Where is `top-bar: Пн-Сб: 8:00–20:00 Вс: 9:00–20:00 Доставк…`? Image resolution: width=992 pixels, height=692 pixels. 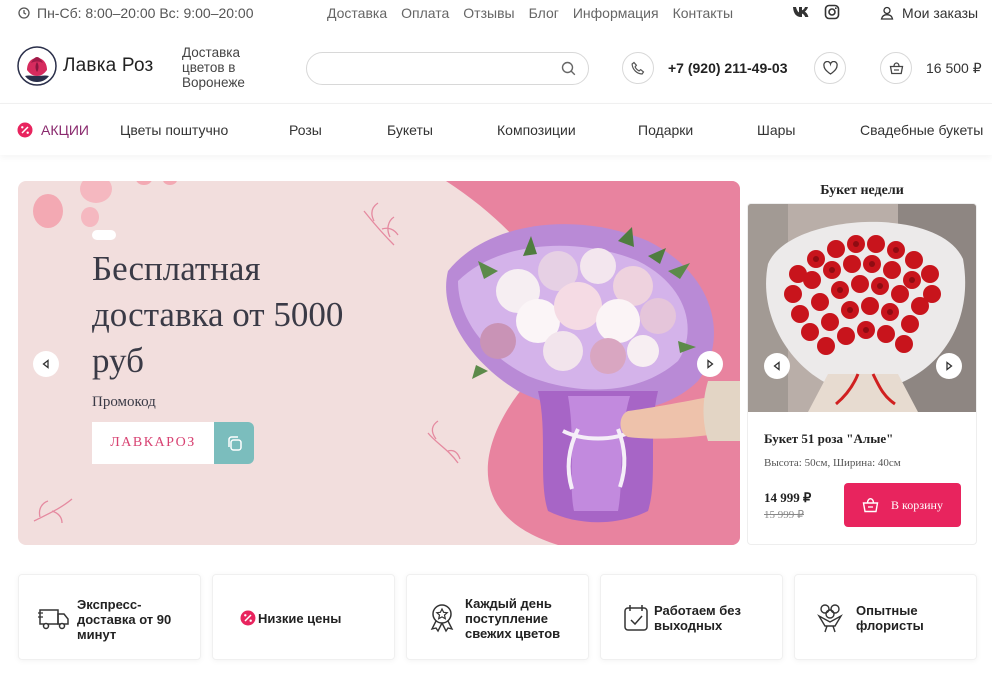 top-bar: Пн-Сб: 8:00–20:00 Вс: 9:00–20:00 Доставк… is located at coordinates (496, 13).